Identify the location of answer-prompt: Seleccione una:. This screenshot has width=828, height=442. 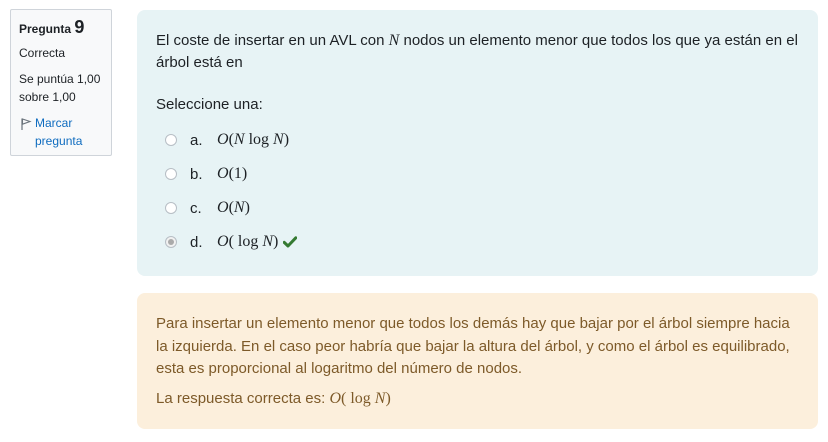
(209, 104).